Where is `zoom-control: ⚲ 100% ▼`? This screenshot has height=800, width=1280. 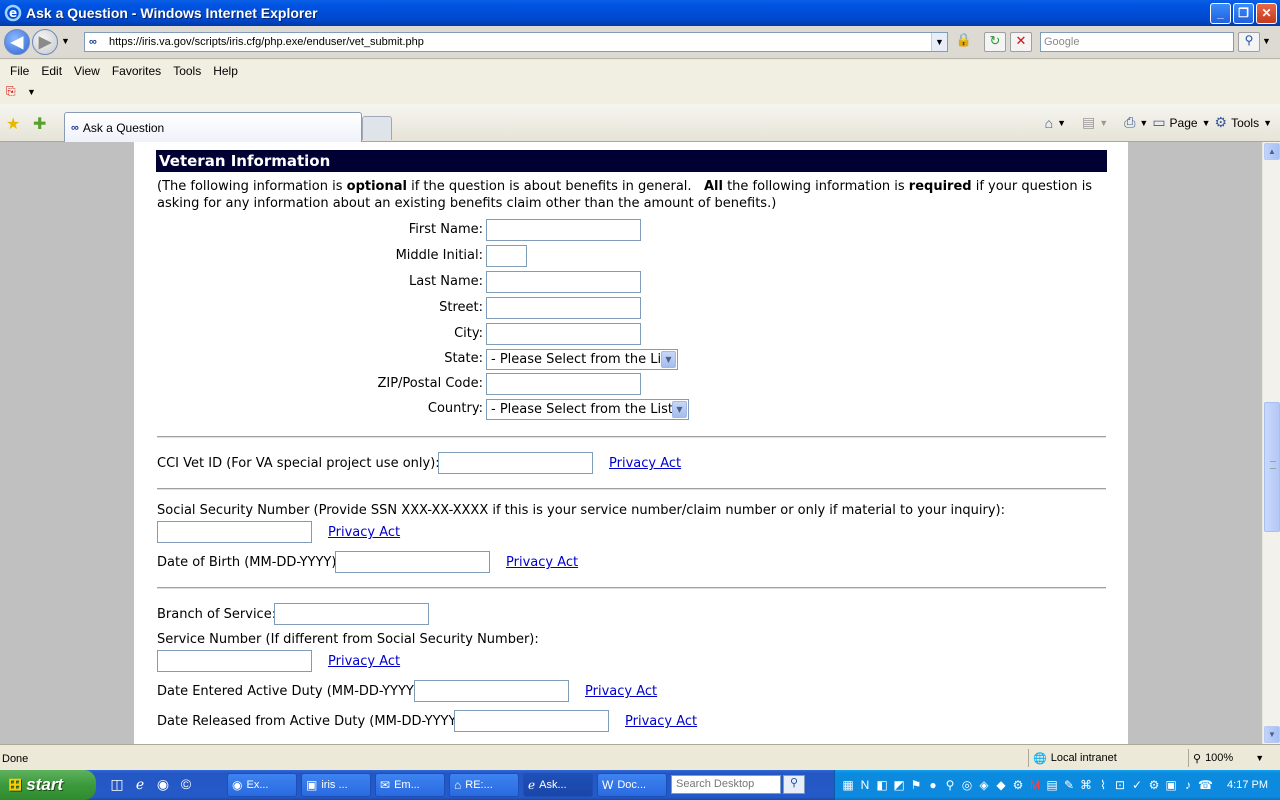
zoom-control: ⚲ 100% ▼ is located at coordinates (1226, 758).